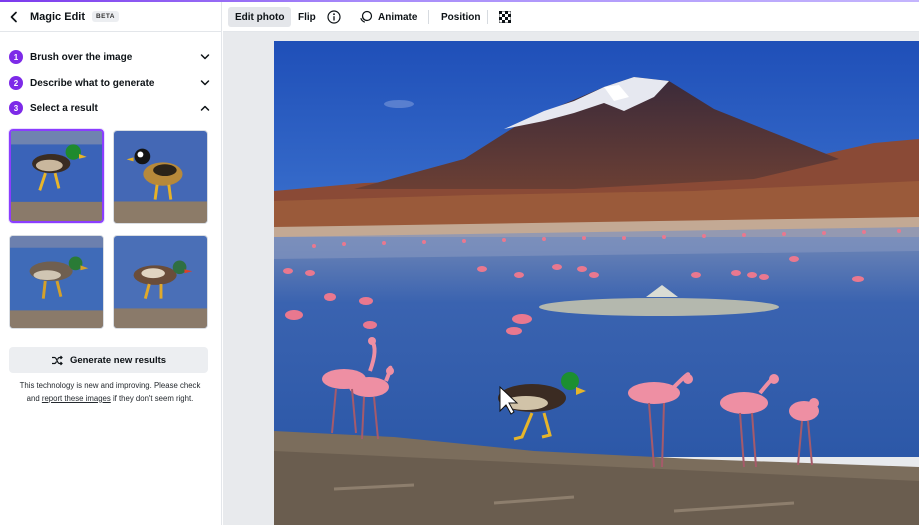 This screenshot has width=919, height=525. I want to click on back-button, so click(14, 17).